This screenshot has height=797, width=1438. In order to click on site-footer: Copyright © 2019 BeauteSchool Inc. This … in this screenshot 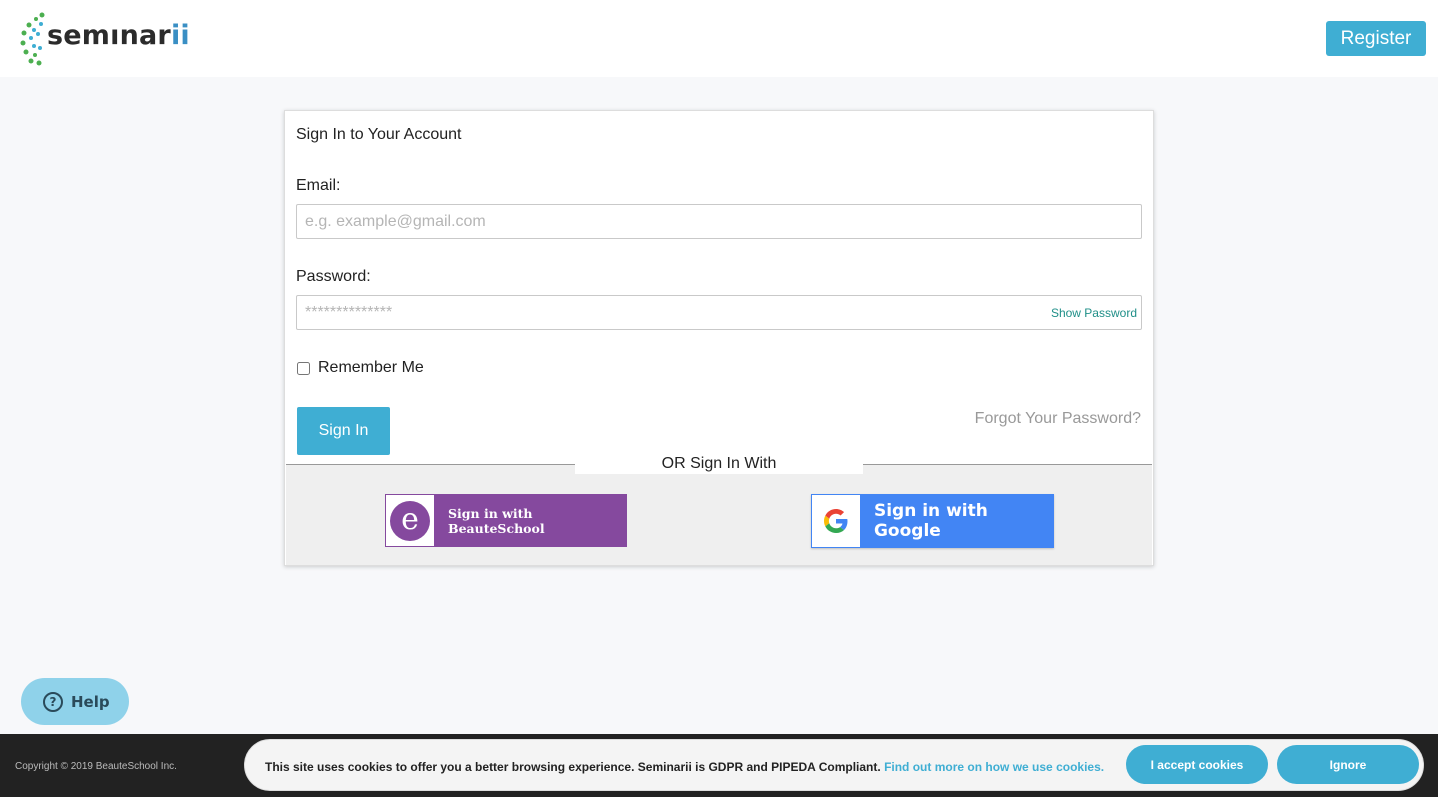, I will do `click(719, 765)`.